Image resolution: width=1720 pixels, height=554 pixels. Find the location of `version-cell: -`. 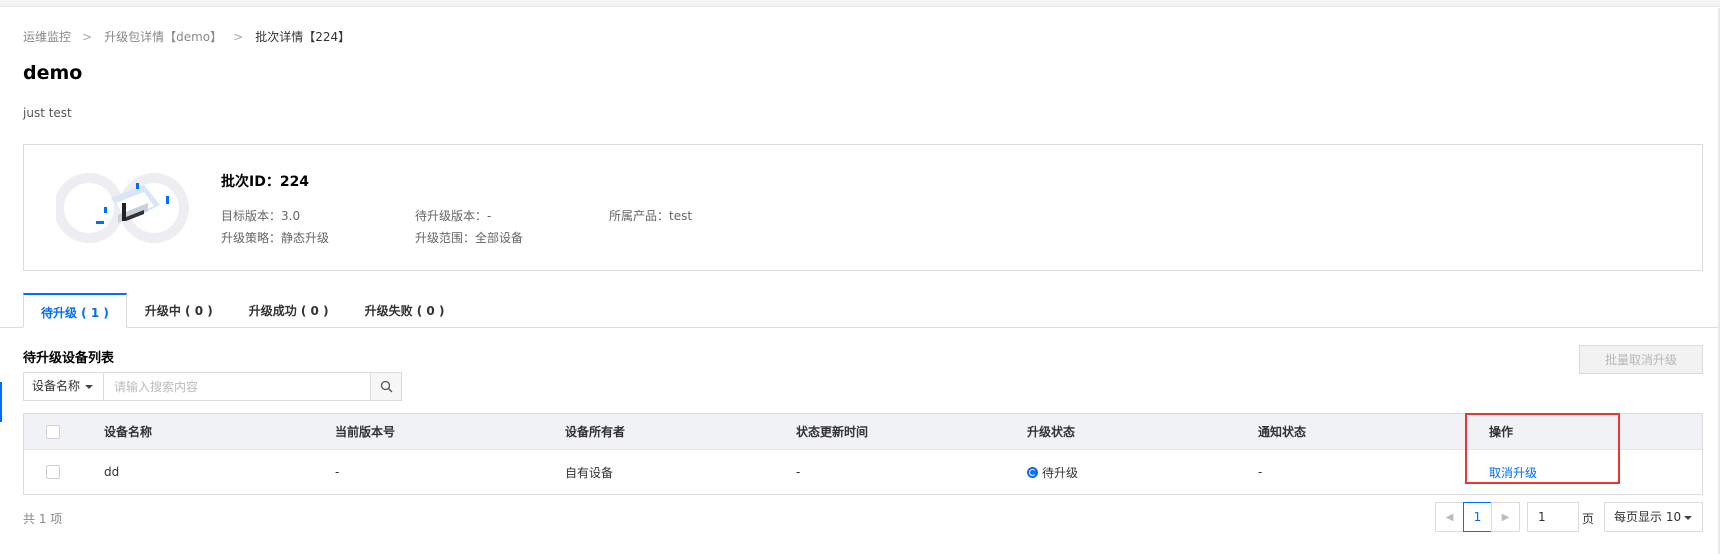

version-cell: - is located at coordinates (337, 472).